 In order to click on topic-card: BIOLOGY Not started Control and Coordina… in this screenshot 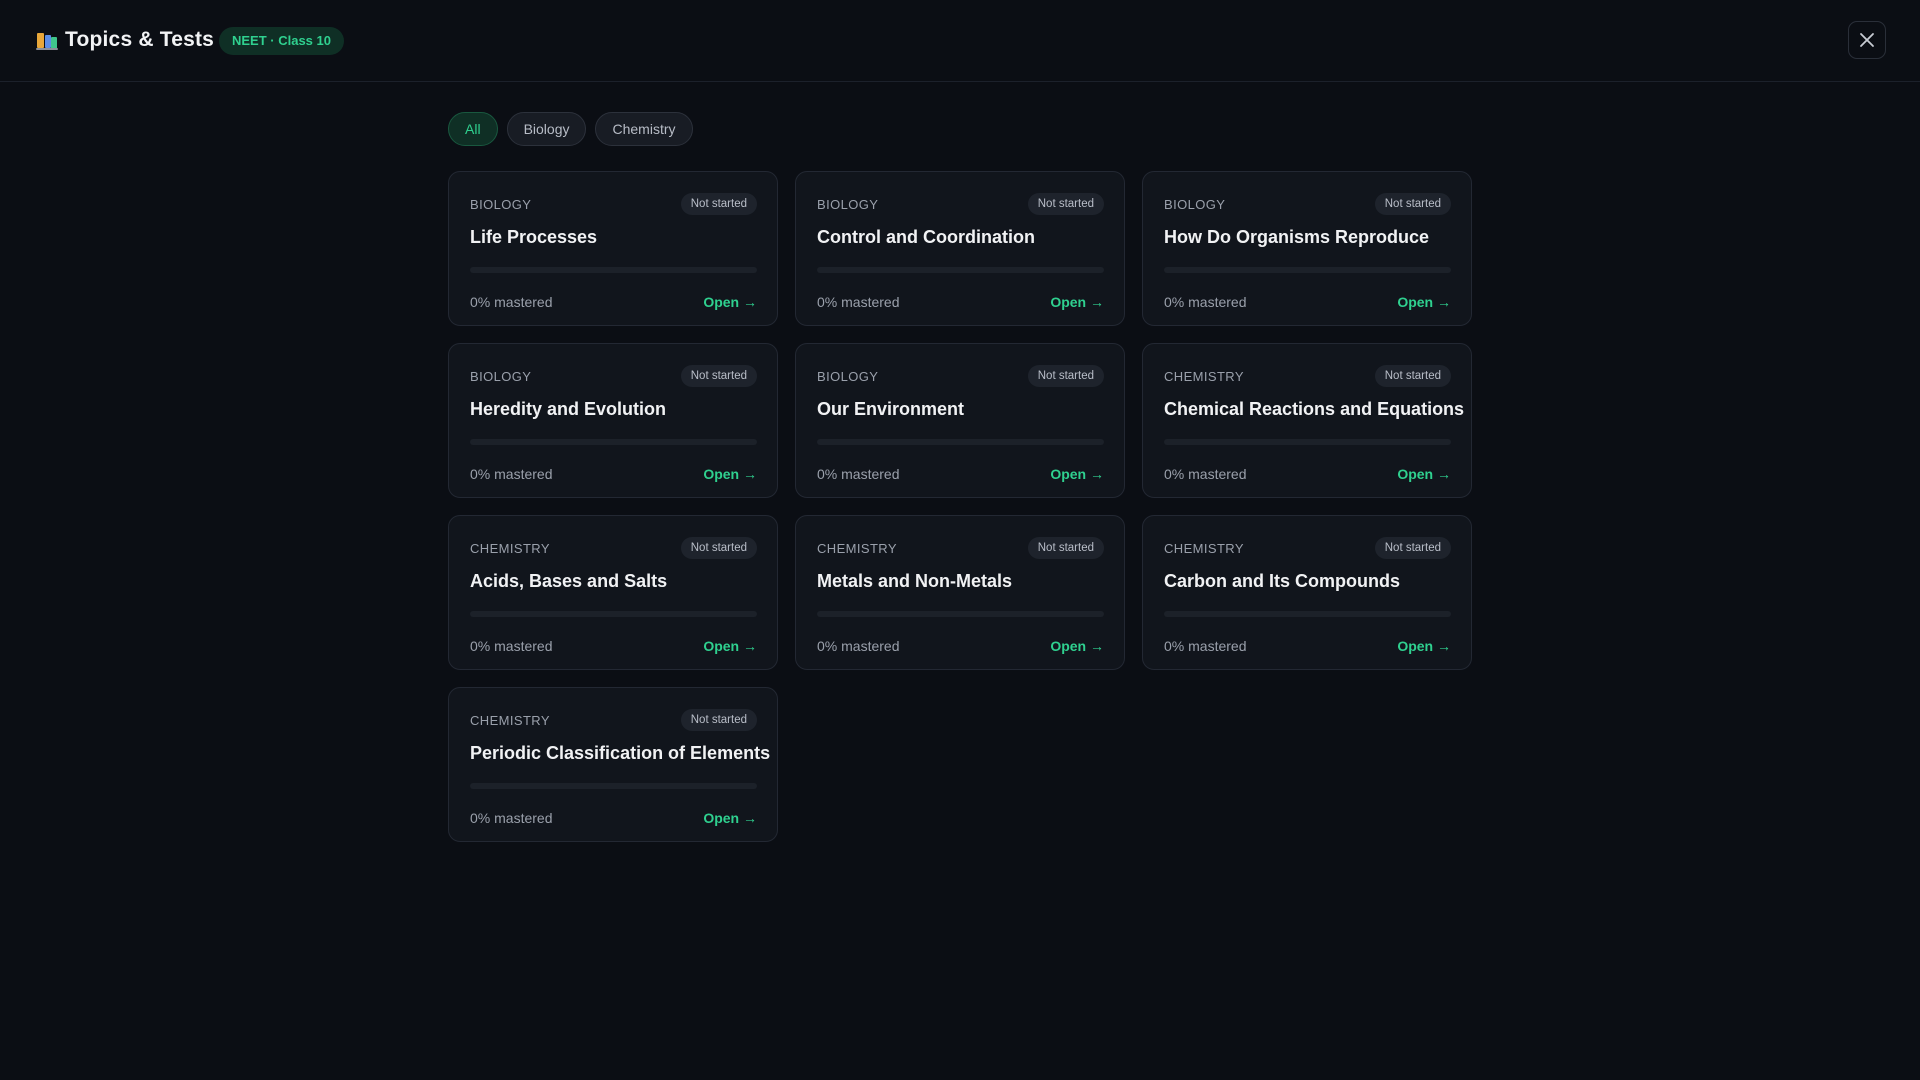, I will do `click(960, 248)`.